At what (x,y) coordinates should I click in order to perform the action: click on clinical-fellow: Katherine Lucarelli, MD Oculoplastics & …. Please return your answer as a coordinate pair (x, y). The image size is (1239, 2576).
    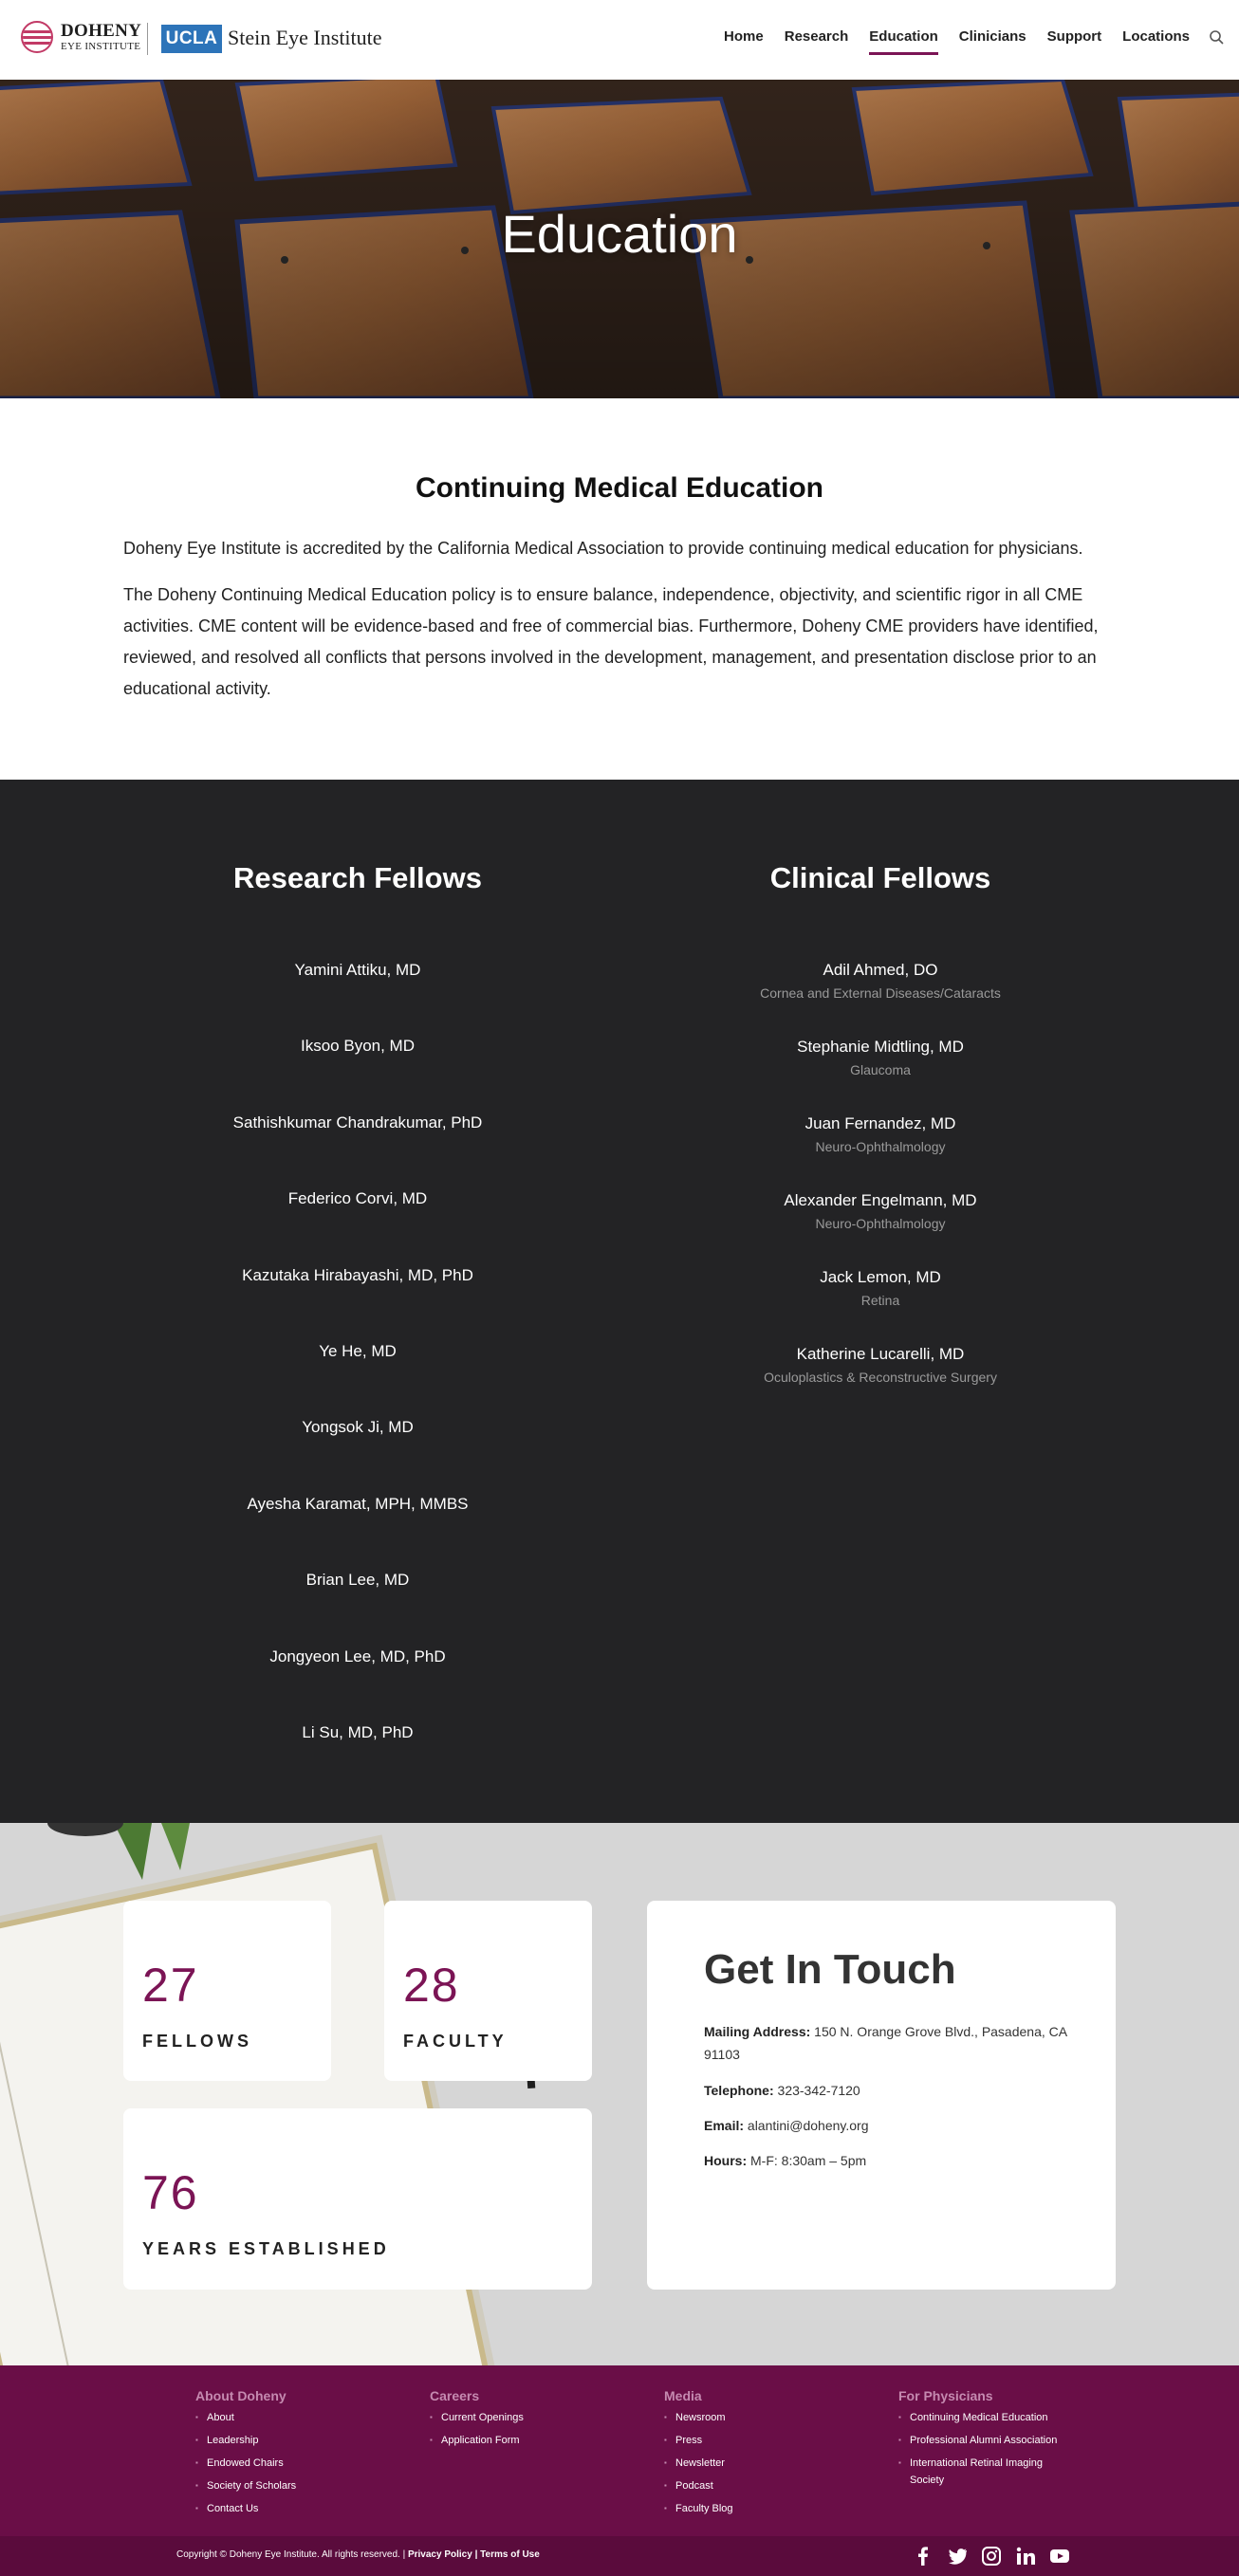
    Looking at the image, I should click on (880, 1365).